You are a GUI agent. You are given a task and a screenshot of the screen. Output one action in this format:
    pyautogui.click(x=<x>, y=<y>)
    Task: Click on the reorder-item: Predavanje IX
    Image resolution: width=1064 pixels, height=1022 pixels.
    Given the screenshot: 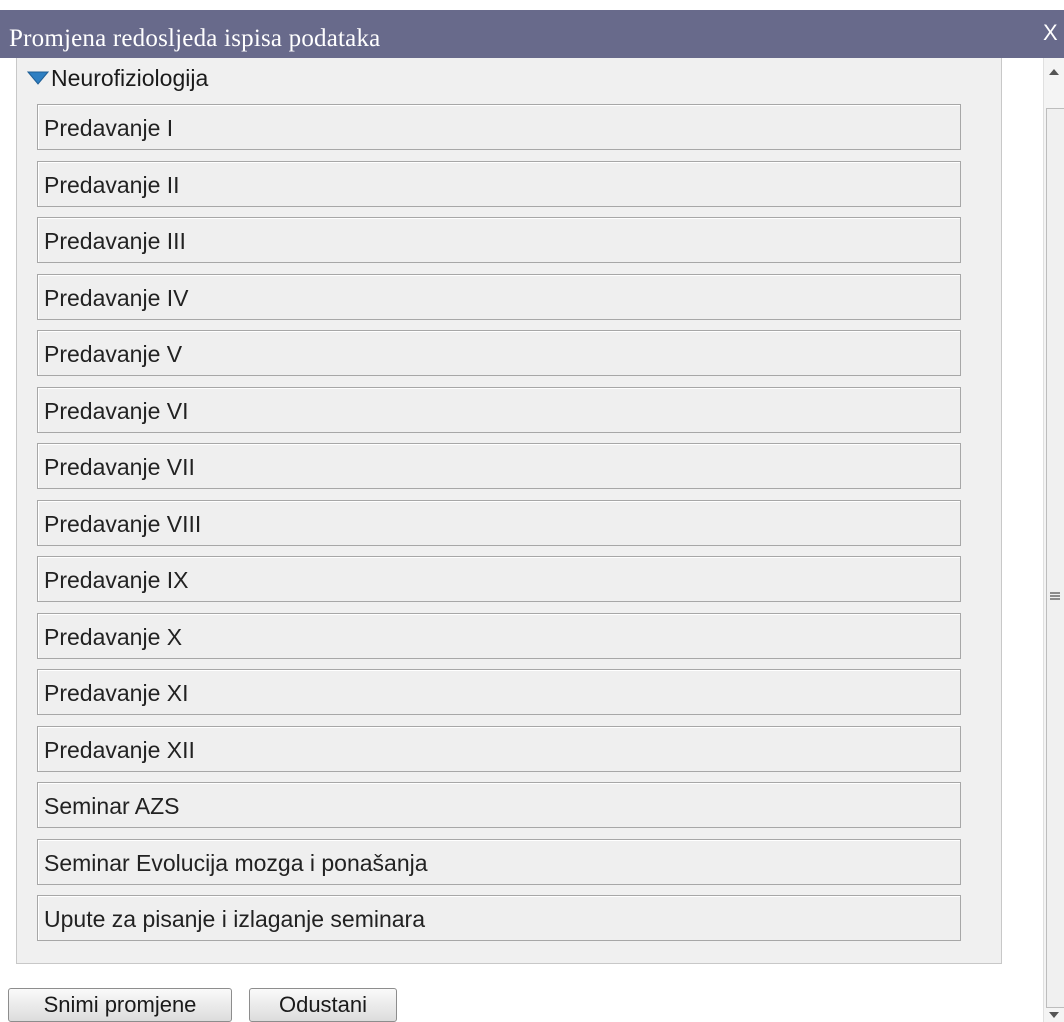 What is the action you would take?
    pyautogui.click(x=499, y=579)
    